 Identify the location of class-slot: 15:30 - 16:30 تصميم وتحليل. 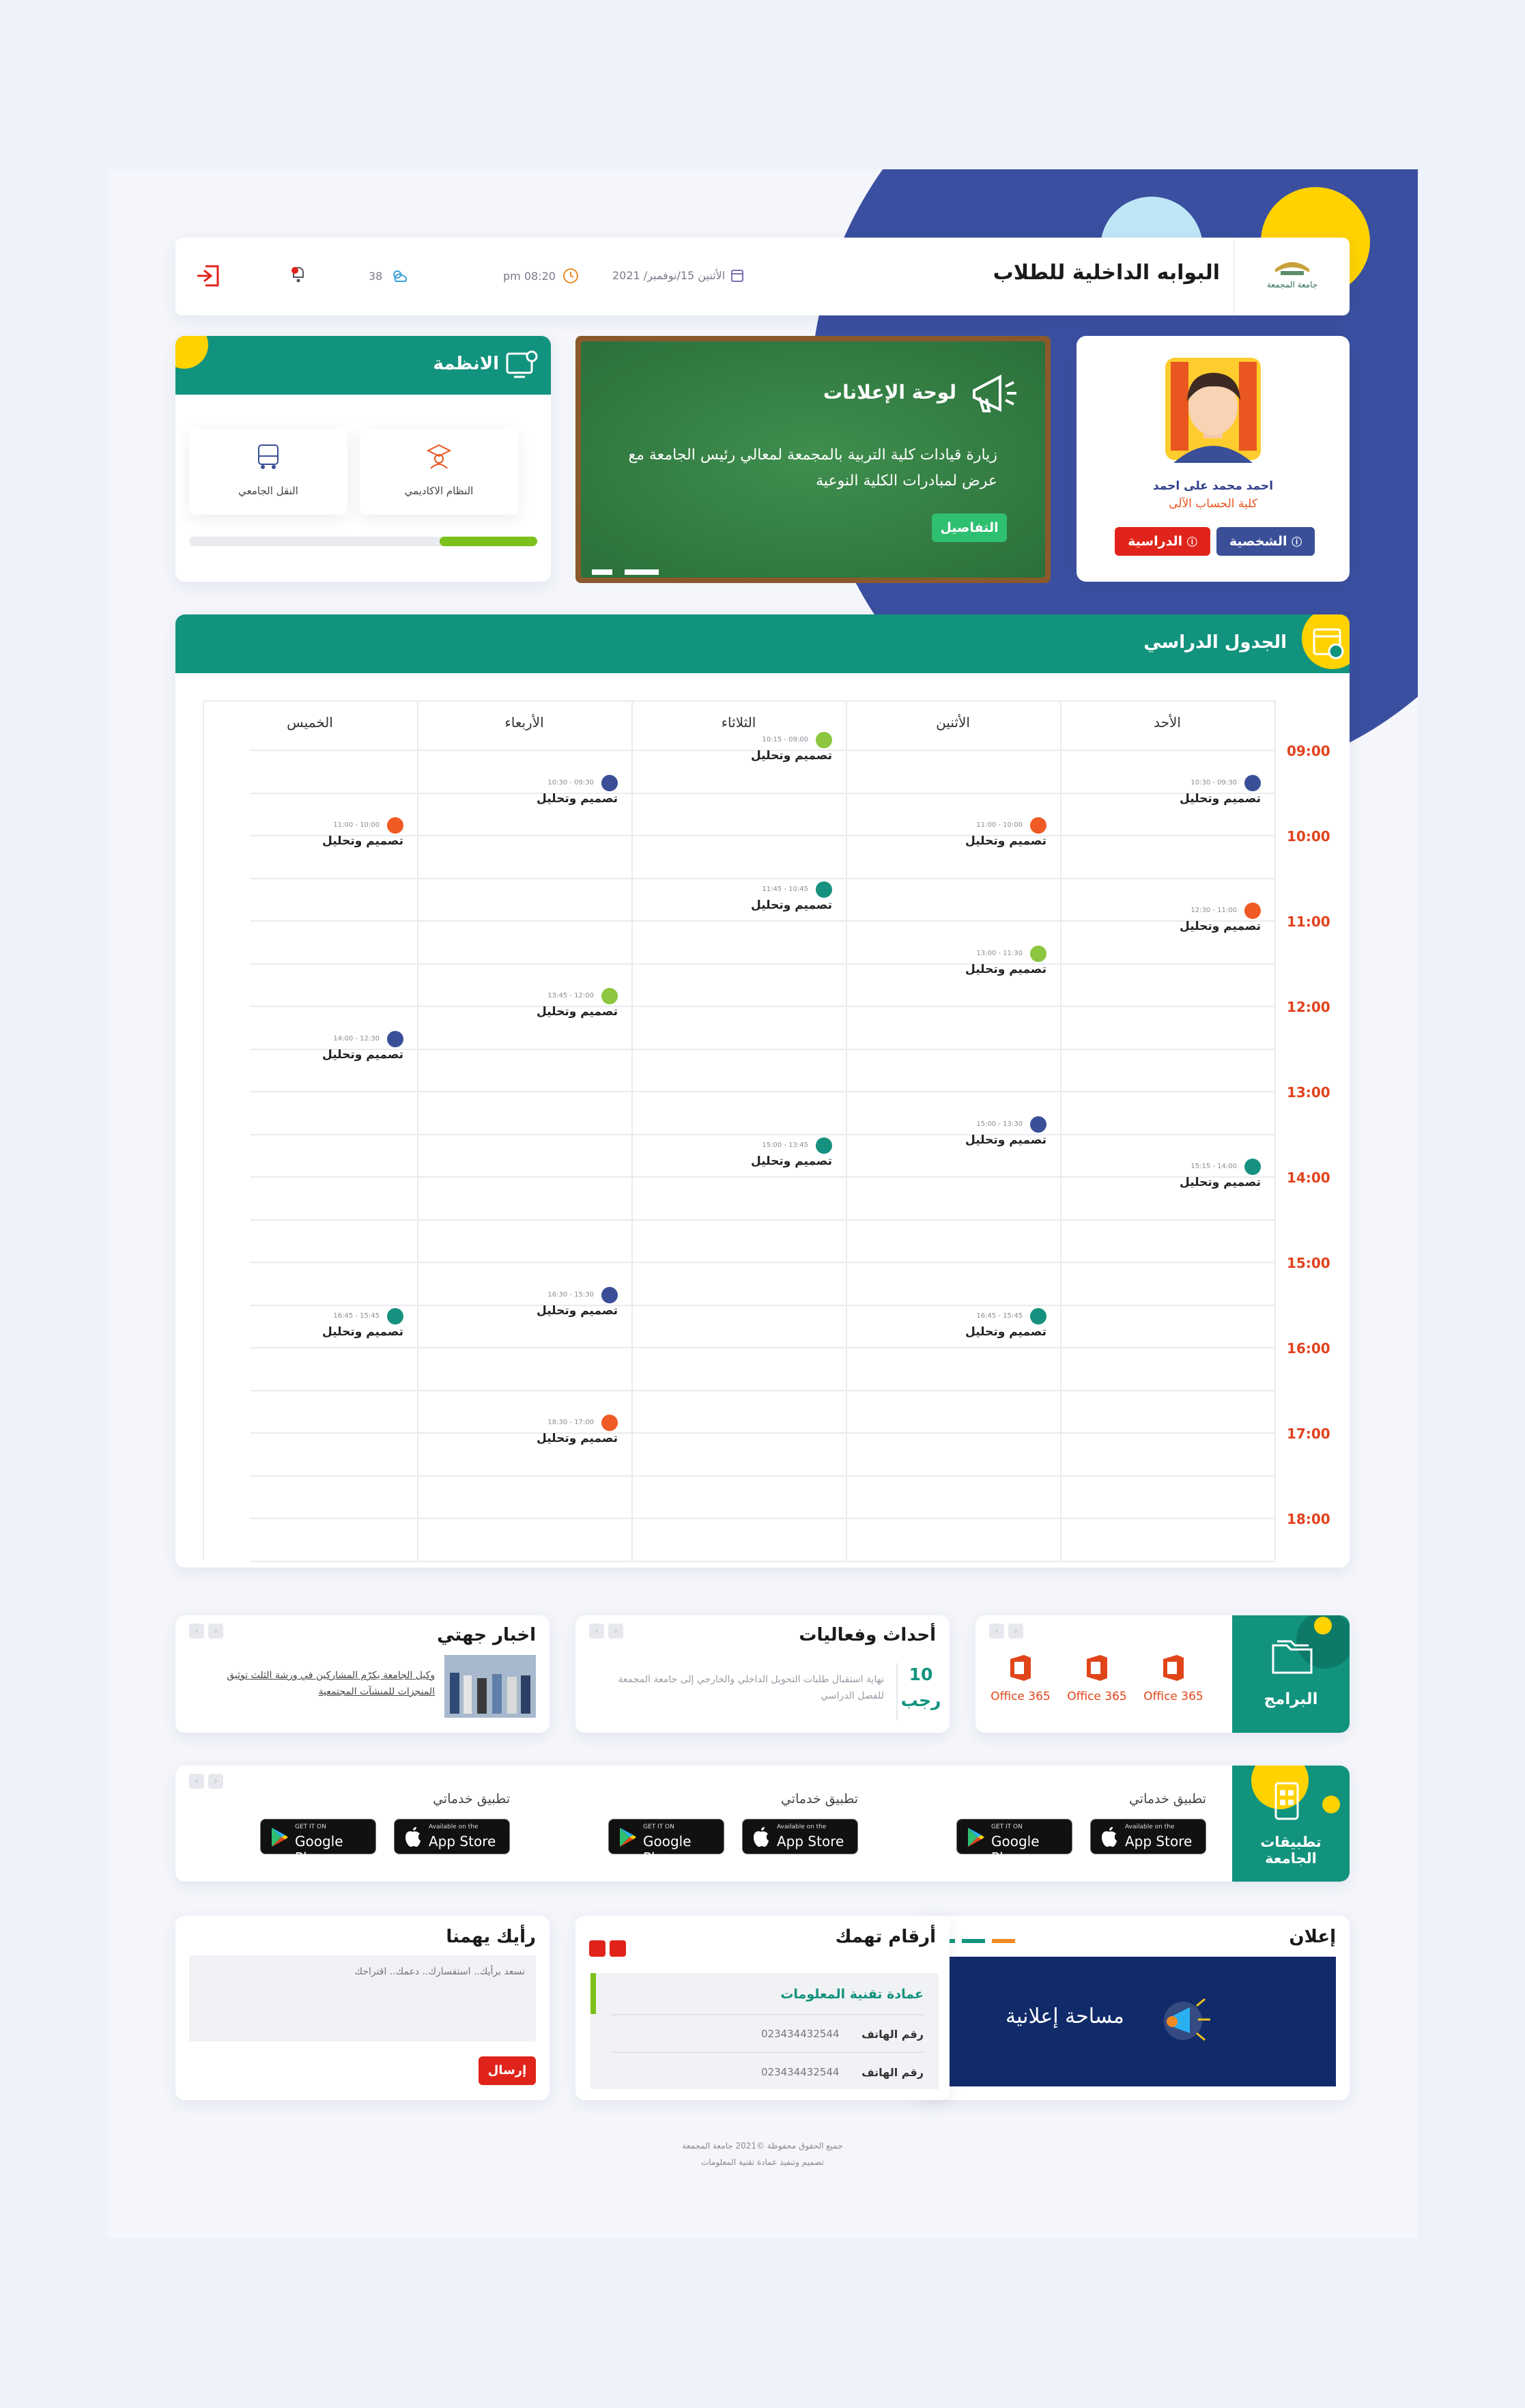
(563, 1302).